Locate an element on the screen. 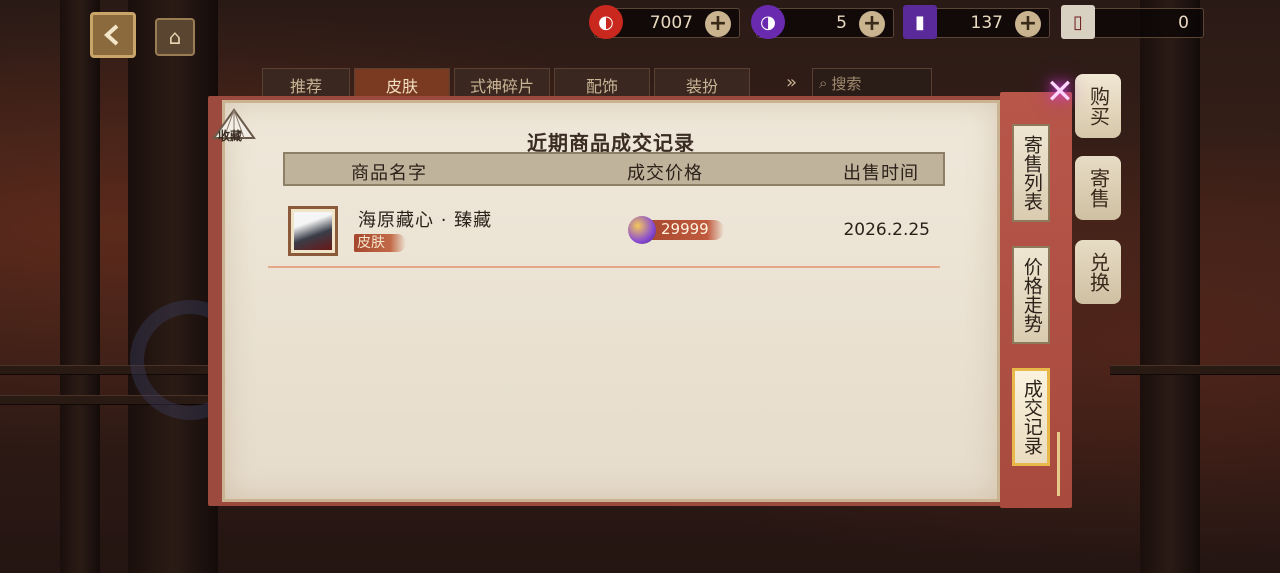 The height and width of the screenshot is (573, 1280). currency-value: 0 is located at coordinates (1183, 23).